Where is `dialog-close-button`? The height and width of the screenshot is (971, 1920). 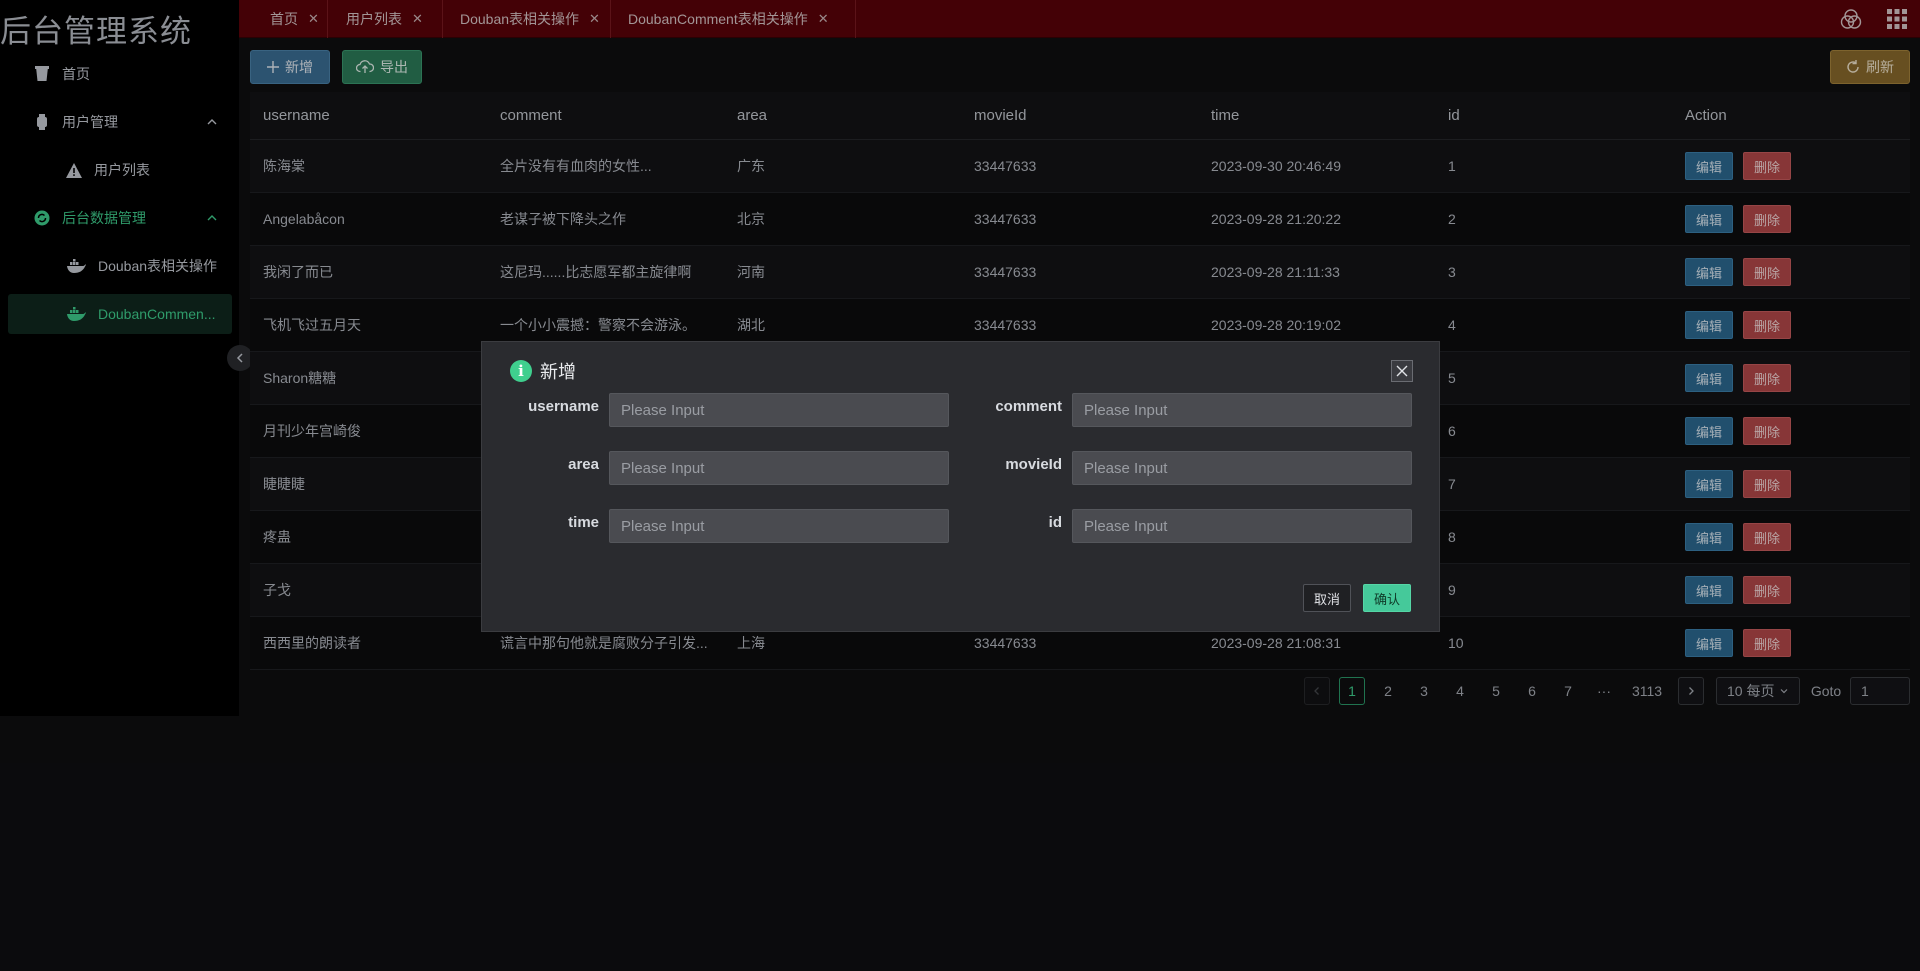 dialog-close-button is located at coordinates (1402, 371).